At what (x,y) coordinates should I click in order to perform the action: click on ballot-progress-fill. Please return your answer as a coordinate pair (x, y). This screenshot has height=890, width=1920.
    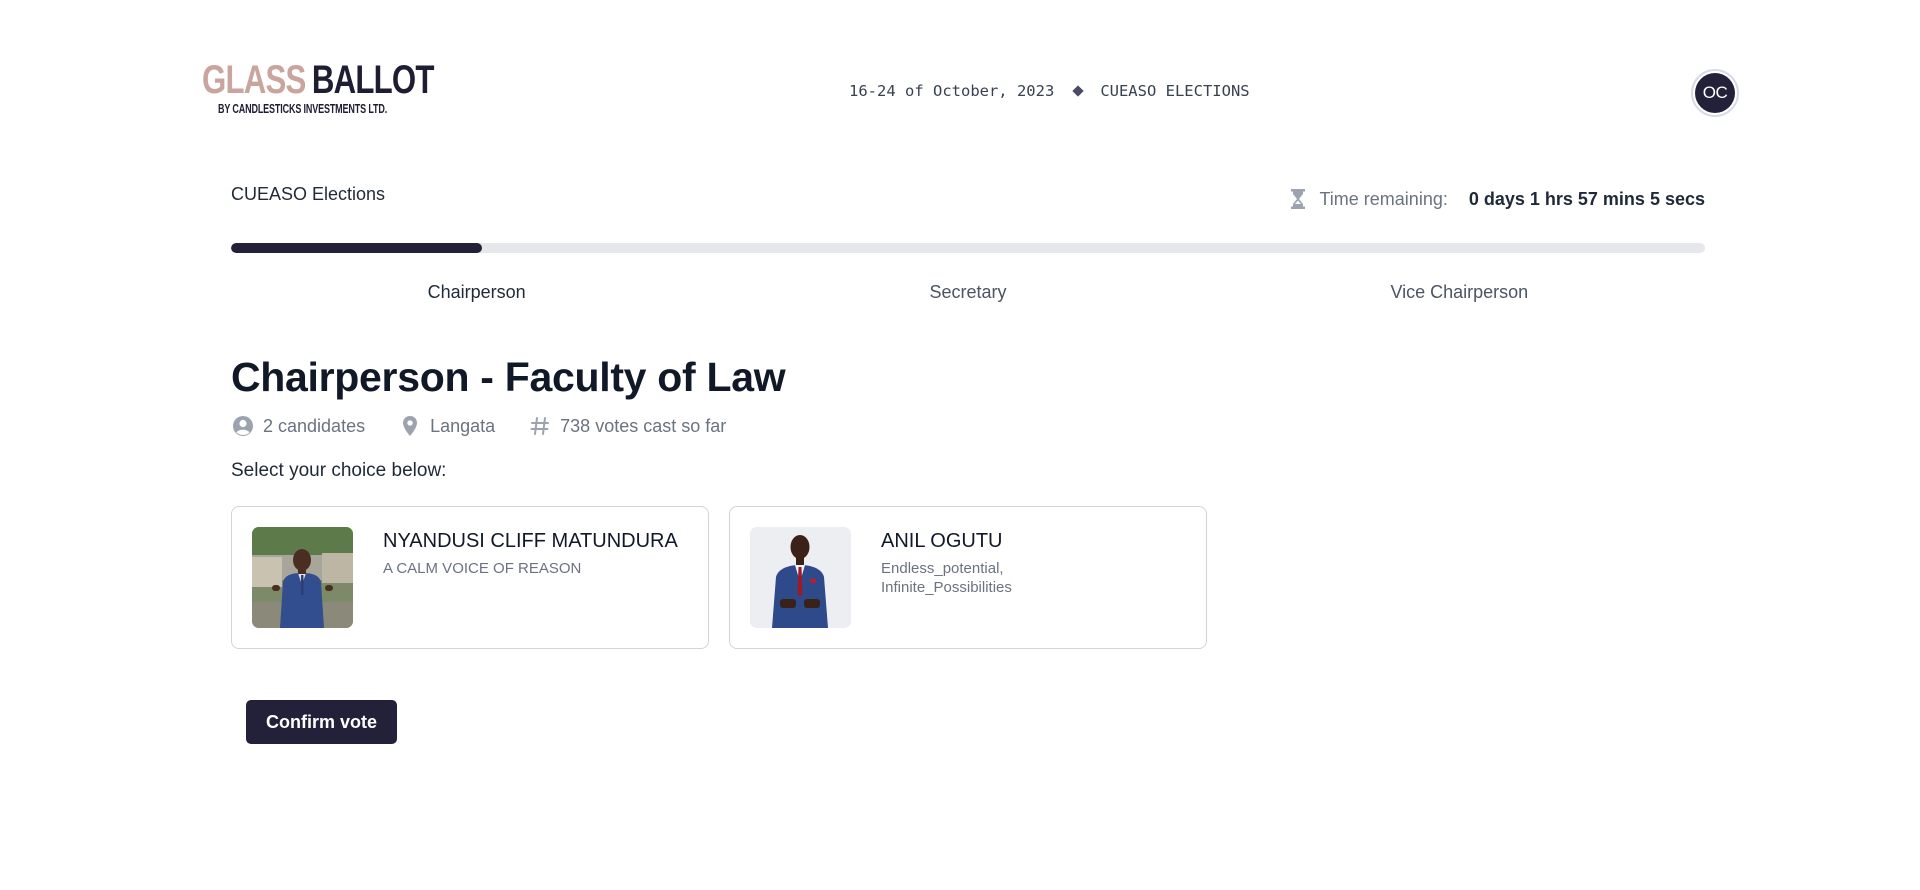
    Looking at the image, I should click on (356, 248).